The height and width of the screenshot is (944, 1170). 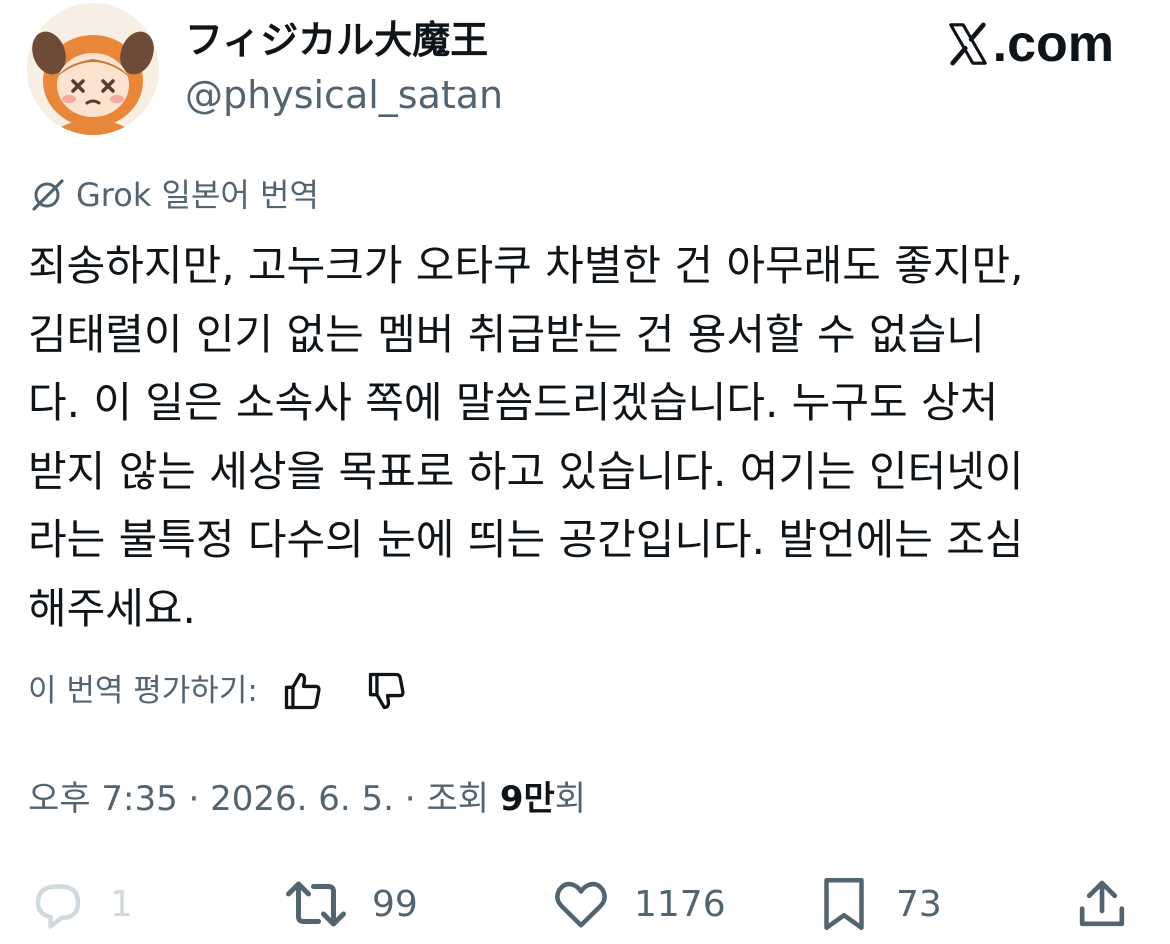 What do you see at coordinates (350, 904) in the screenshot?
I see `retweet-button: 99` at bounding box center [350, 904].